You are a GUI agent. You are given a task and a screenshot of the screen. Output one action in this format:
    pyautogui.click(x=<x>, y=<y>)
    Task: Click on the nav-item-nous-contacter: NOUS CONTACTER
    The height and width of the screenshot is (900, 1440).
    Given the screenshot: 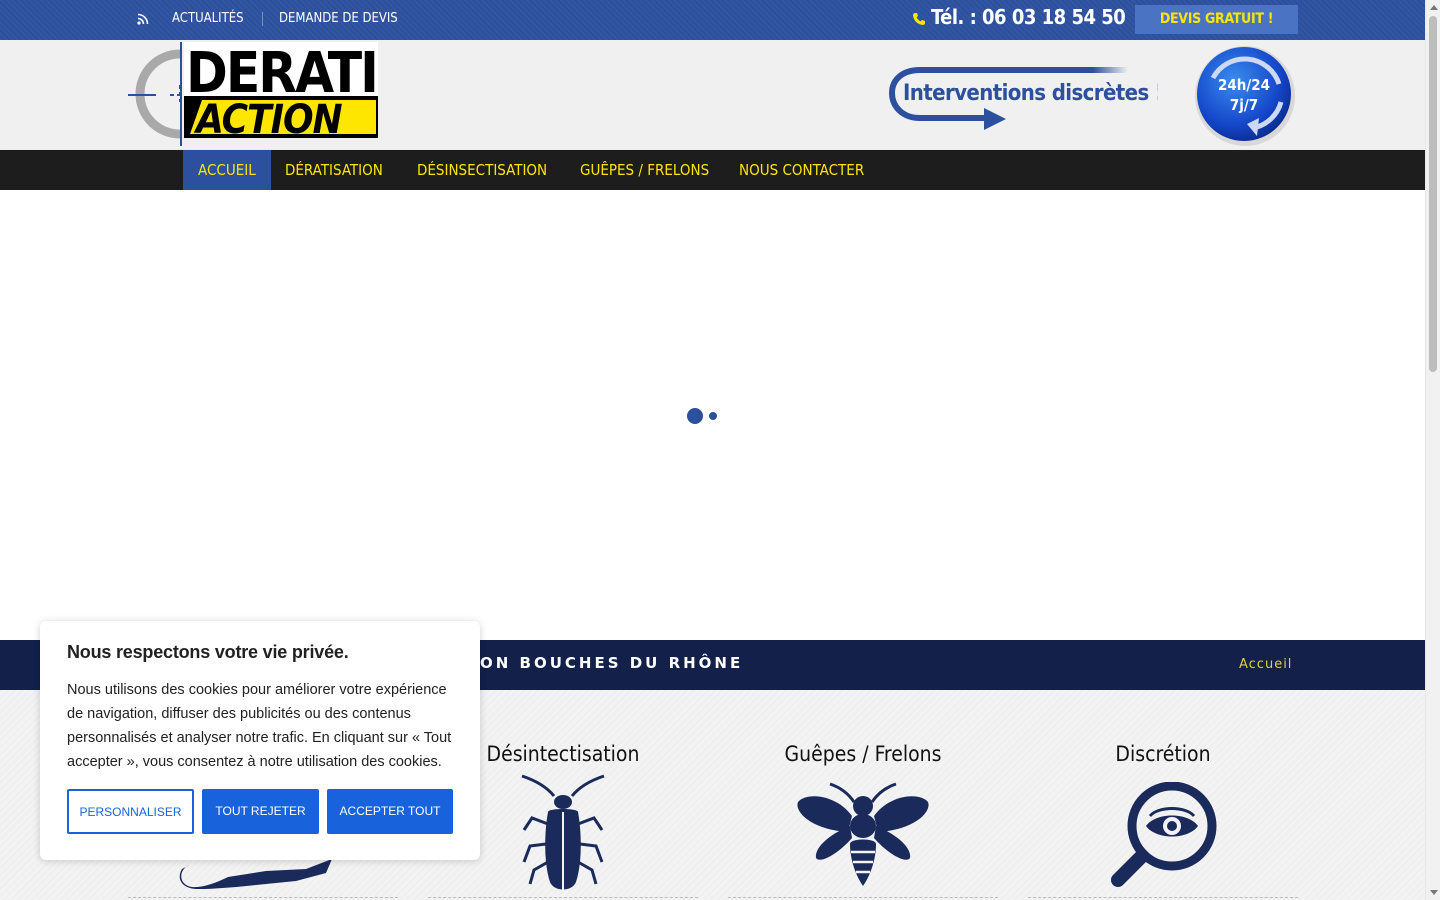 What is the action you would take?
    pyautogui.click(x=801, y=170)
    